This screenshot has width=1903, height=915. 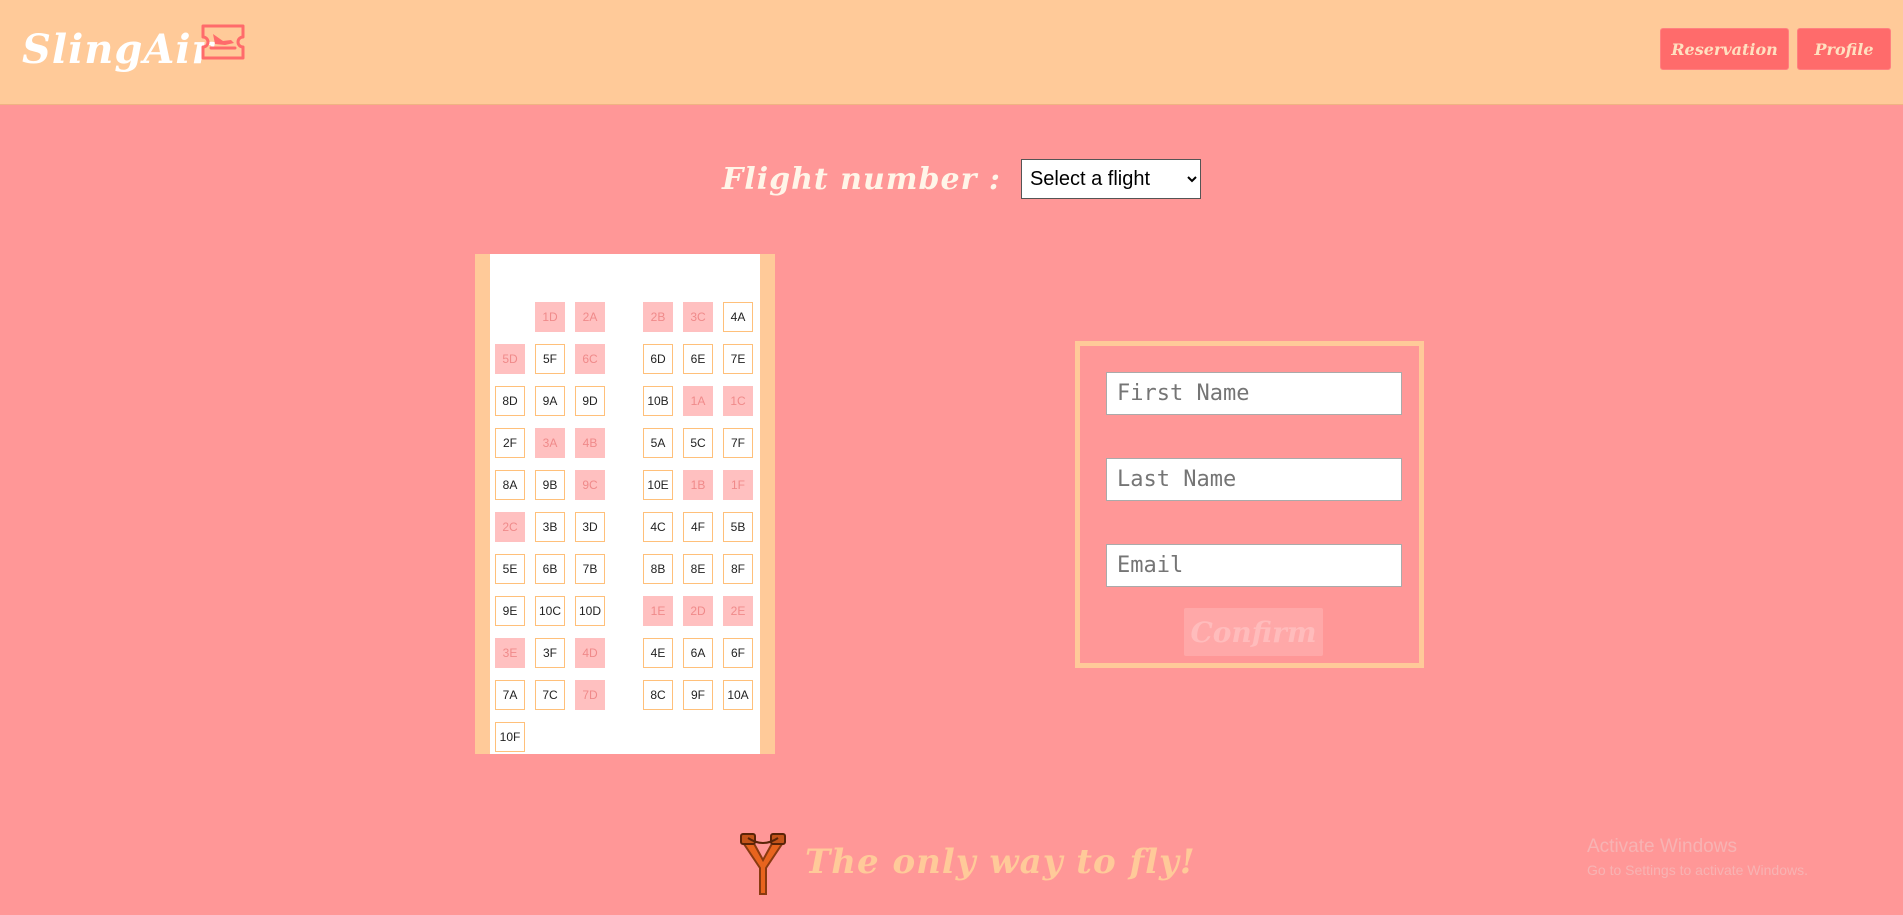 What do you see at coordinates (550, 443) in the screenshot?
I see `seat-3A: 3A` at bounding box center [550, 443].